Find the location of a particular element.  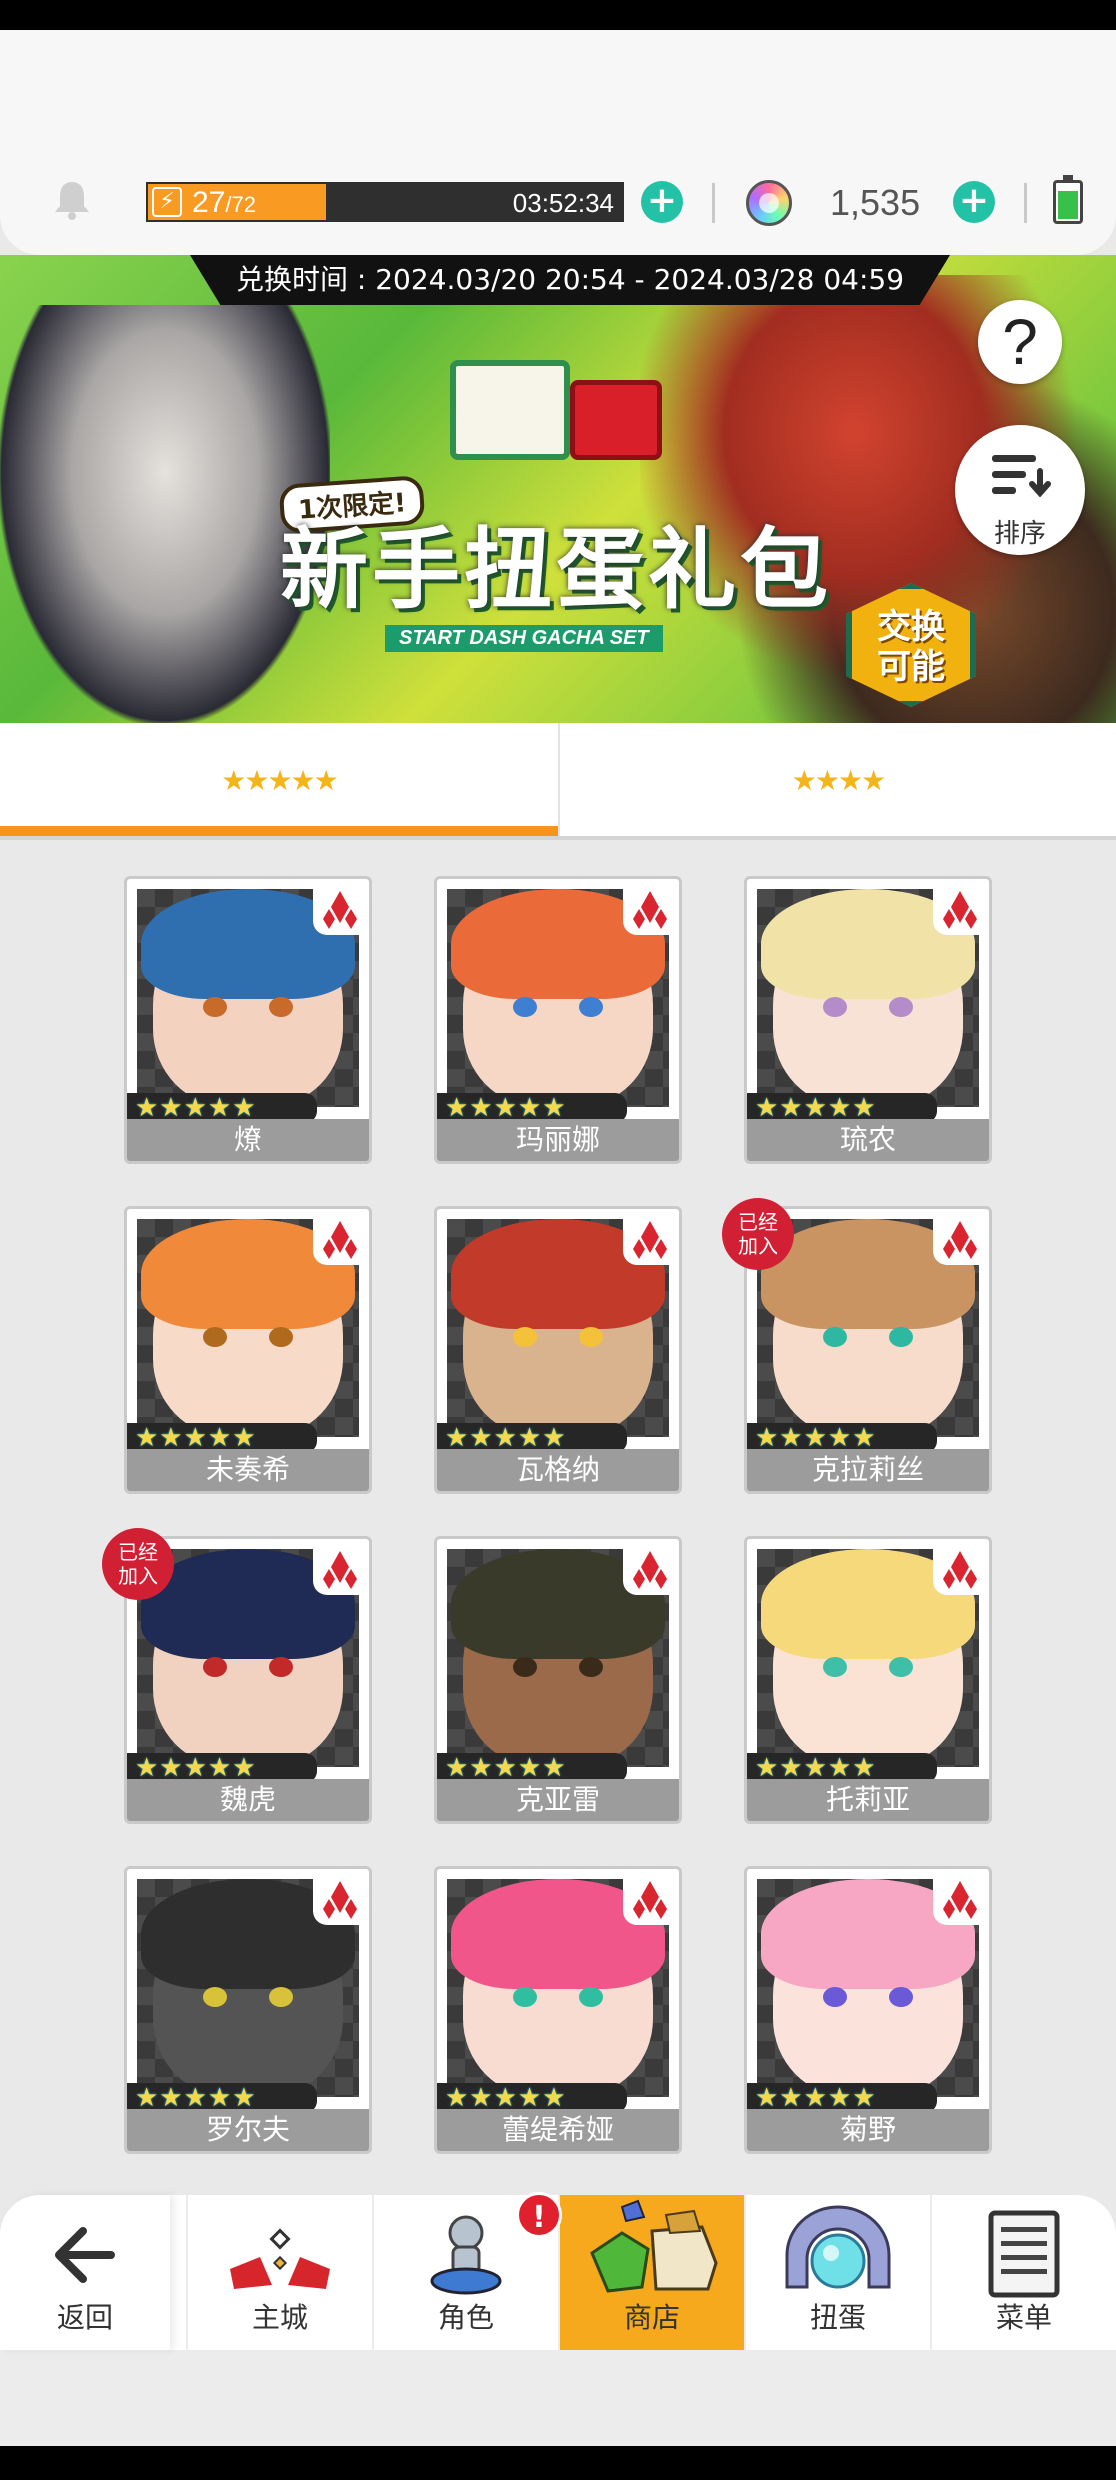

tab-four-star: ★★★★ is located at coordinates (837, 781).